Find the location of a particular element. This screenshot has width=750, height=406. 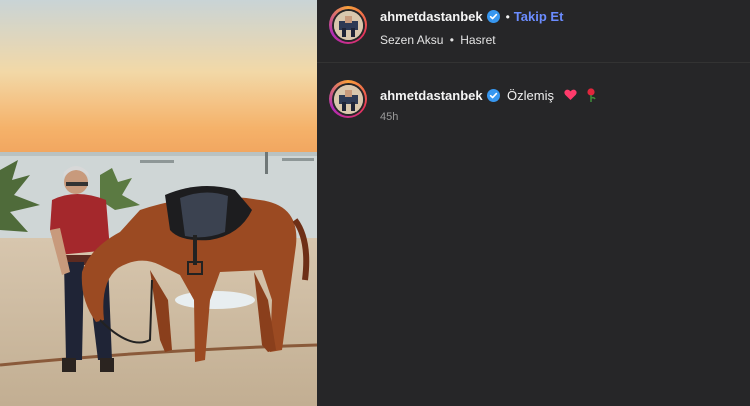

caption-avatar is located at coordinates (348, 99).